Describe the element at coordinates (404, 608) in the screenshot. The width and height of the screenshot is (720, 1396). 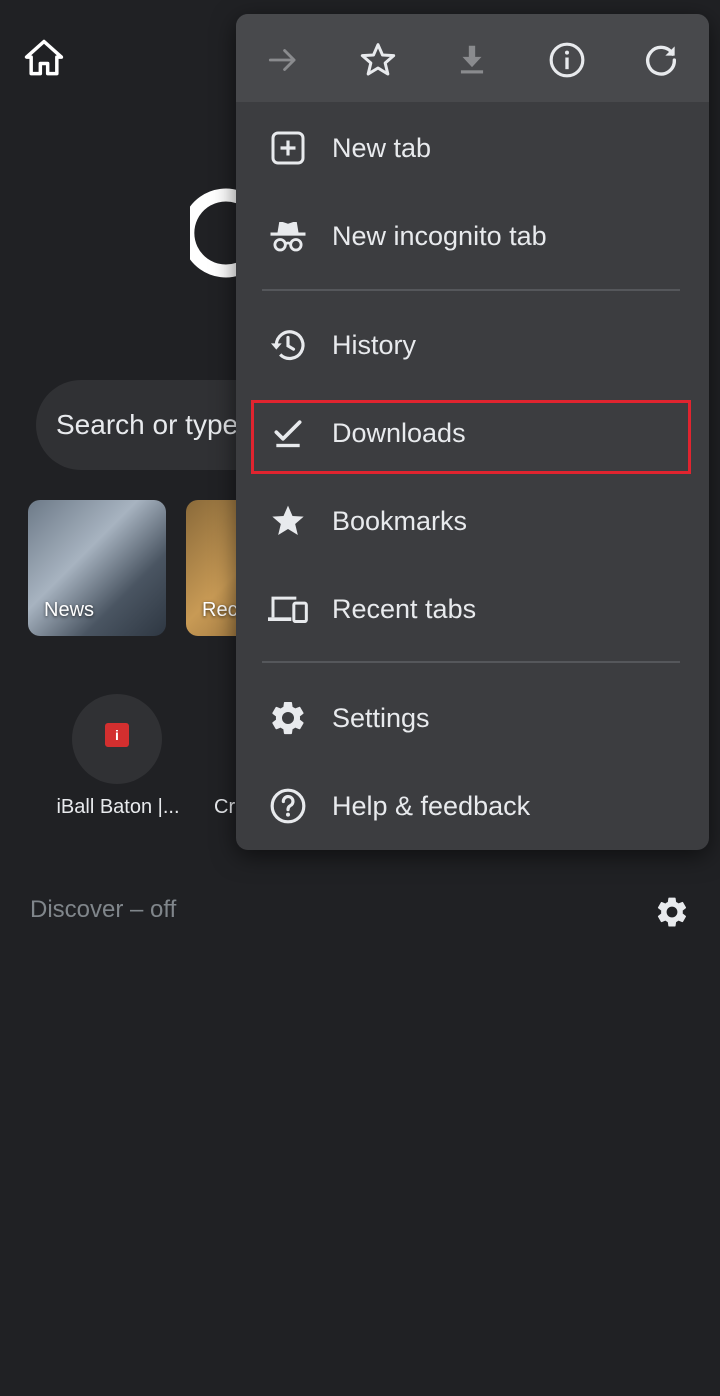
I see `menu-item-label: Recent tabs` at that location.